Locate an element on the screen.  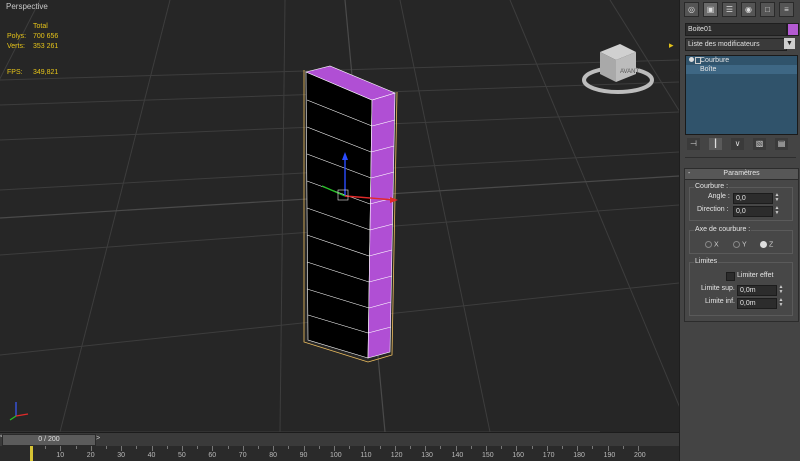
lower-limit-input: 0,0m is located at coordinates (757, 303).